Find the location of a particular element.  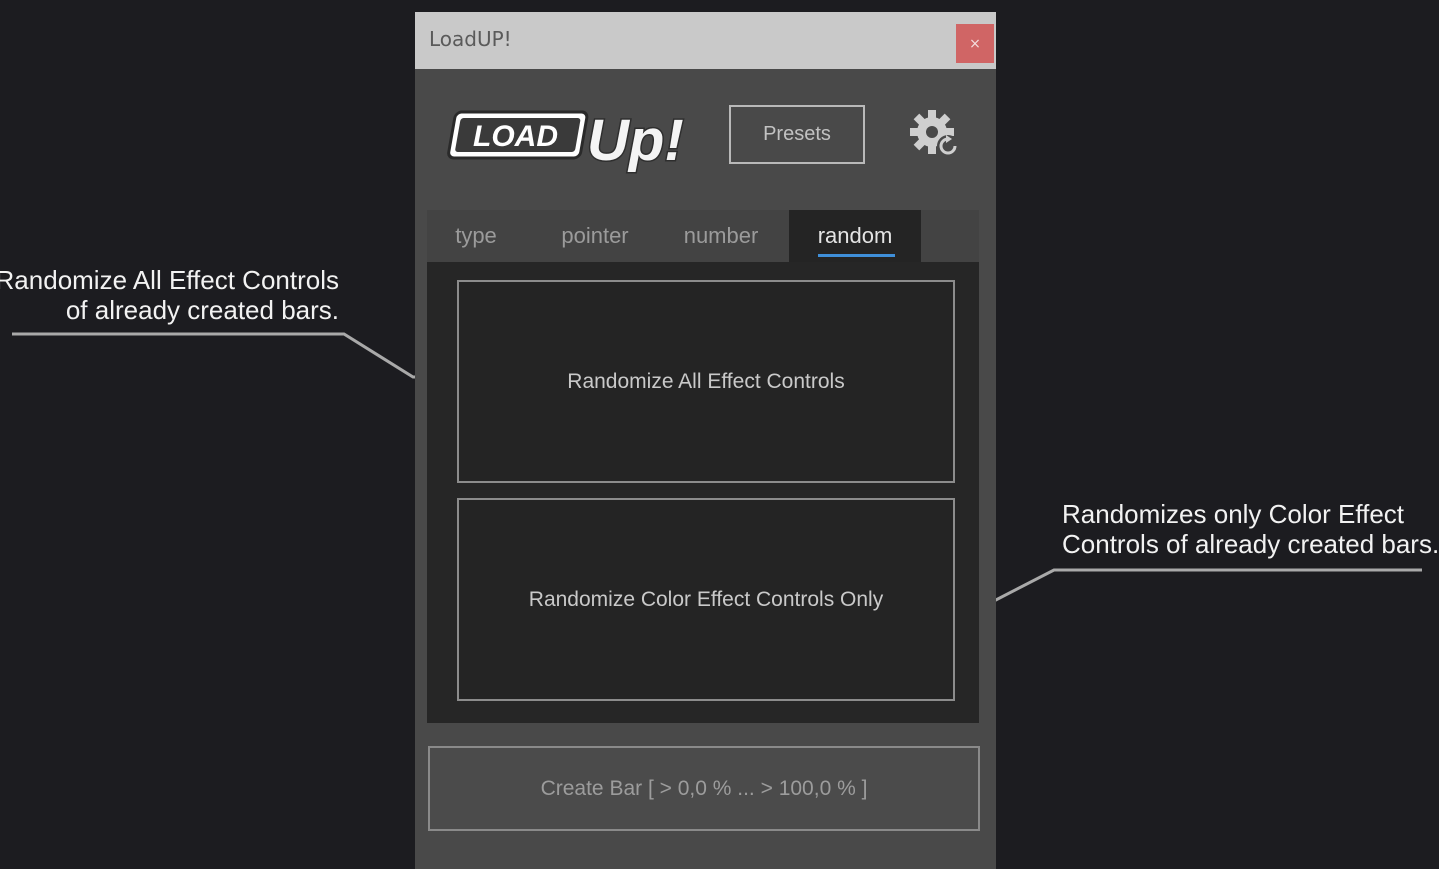

title-bar: LoadUP! × is located at coordinates (705, 40).